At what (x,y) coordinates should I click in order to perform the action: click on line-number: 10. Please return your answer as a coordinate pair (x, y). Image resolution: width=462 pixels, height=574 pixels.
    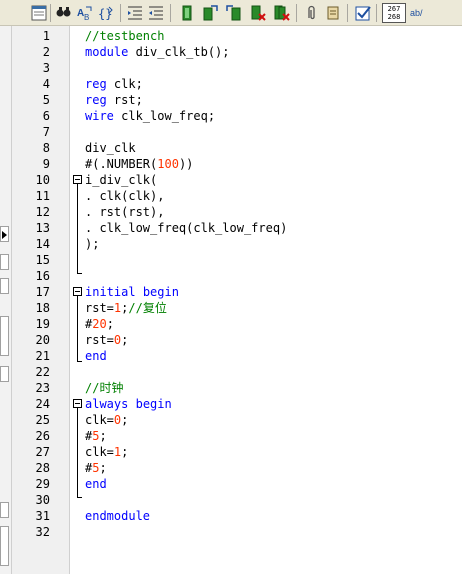
    Looking at the image, I should click on (42, 180).